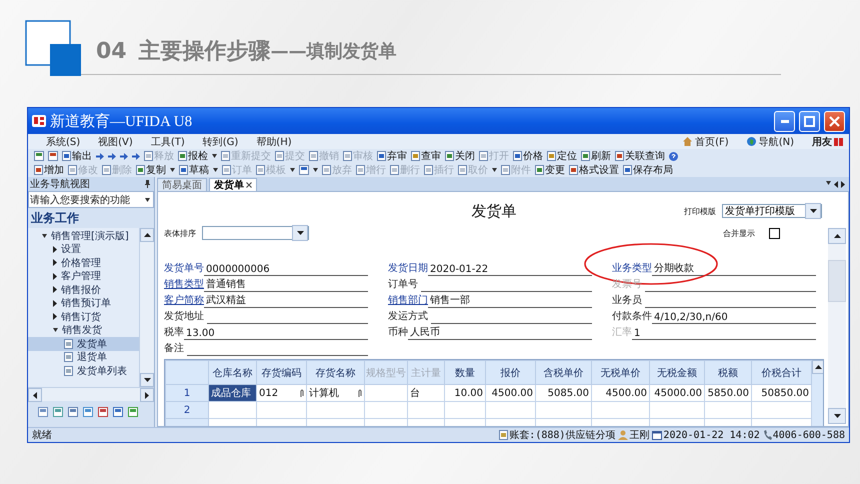 The image size is (860, 484). Describe the element at coordinates (782, 372) in the screenshot. I see `column-header: 价税合计` at that location.